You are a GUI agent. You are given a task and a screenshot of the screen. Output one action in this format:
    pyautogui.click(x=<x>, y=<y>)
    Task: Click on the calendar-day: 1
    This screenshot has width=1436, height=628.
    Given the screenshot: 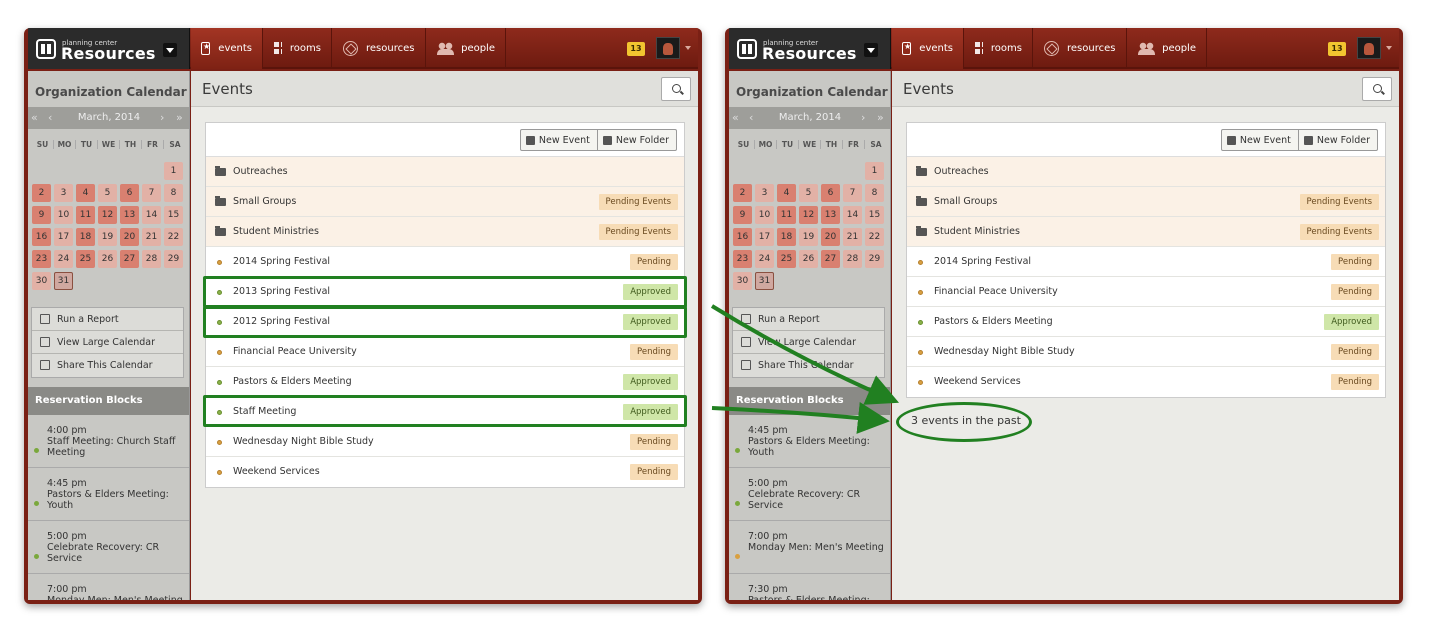 What is the action you would take?
    pyautogui.click(x=173, y=171)
    